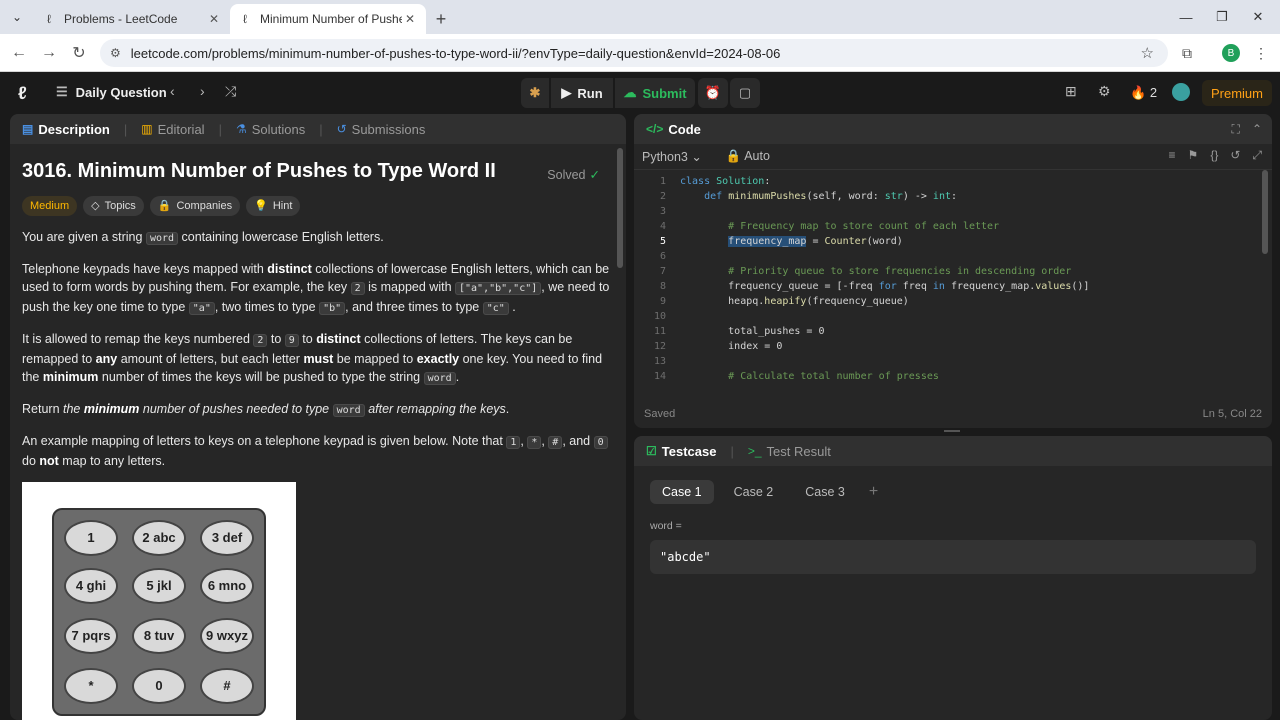 This screenshot has width=1280, height=720. I want to click on browser-menu-icon: ⋮, so click(1261, 53).